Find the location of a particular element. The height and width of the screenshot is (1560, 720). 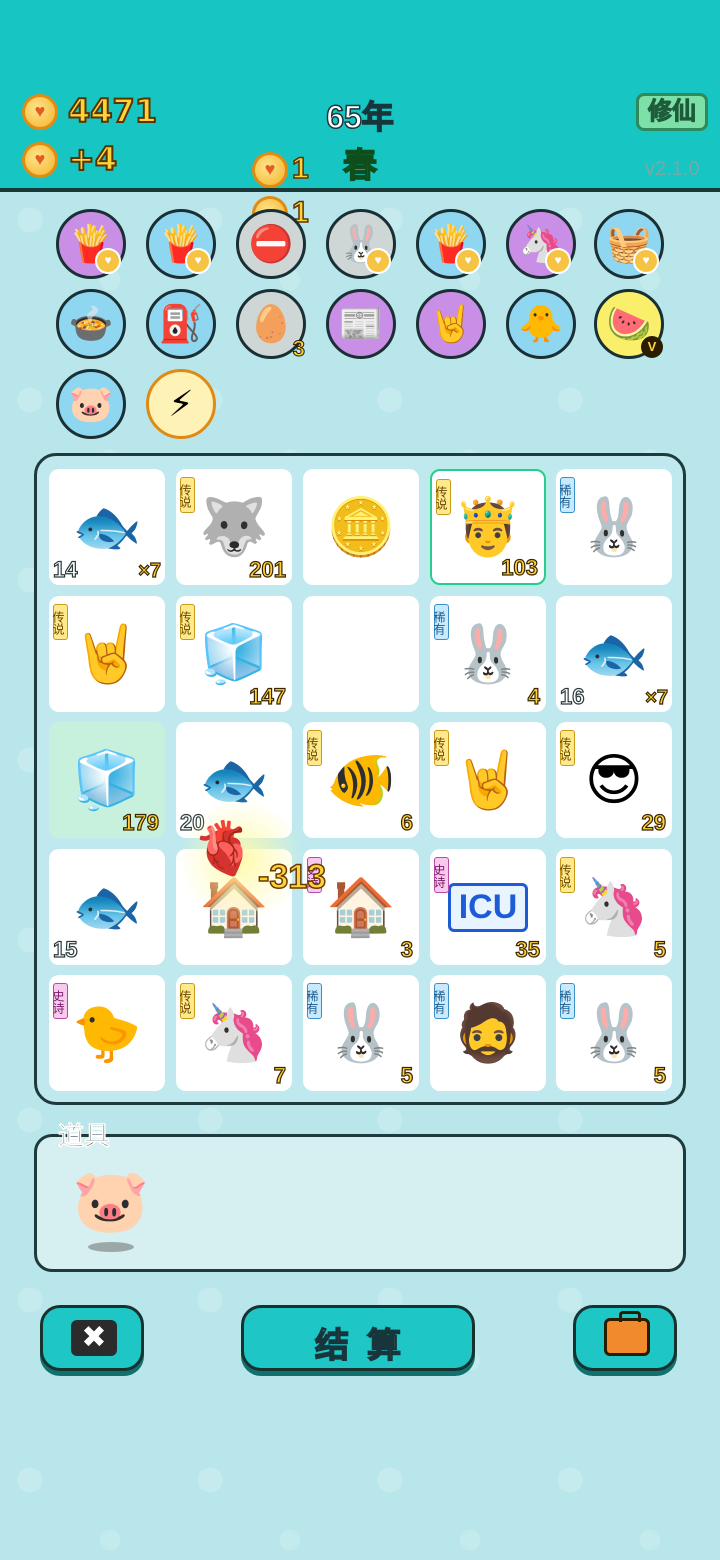

chick-hair-icon: 🐤 is located at coordinates (107, 1032).